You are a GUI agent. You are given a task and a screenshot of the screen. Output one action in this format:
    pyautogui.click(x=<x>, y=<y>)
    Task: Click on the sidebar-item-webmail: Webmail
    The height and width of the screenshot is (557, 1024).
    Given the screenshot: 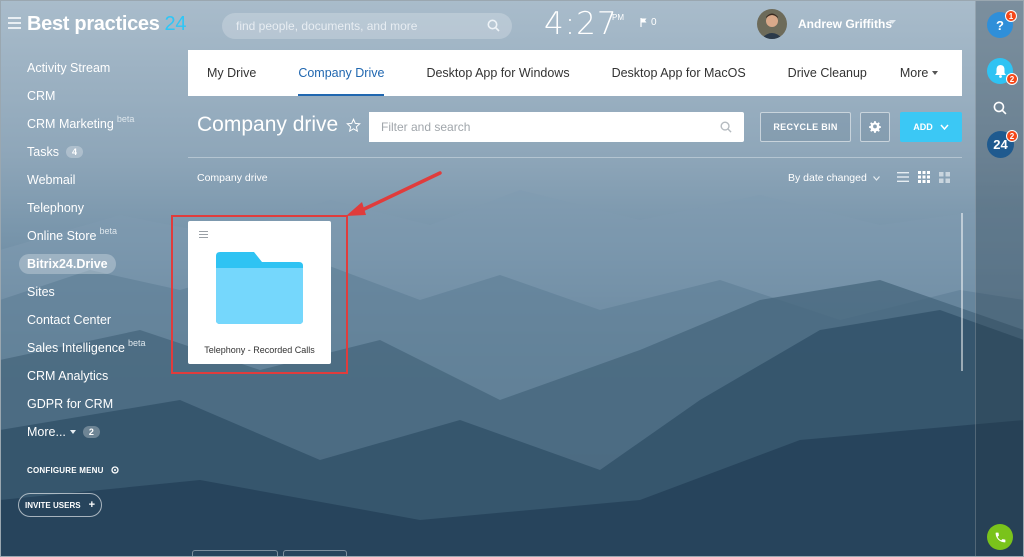 What is the action you would take?
    pyautogui.click(x=98, y=180)
    